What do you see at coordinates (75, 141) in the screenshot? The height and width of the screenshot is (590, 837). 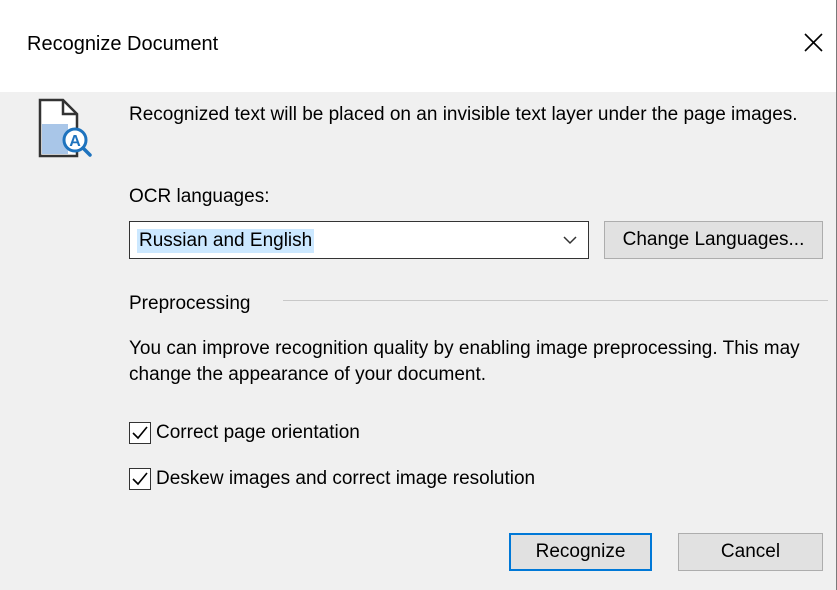 I see `svg-text: A` at bounding box center [75, 141].